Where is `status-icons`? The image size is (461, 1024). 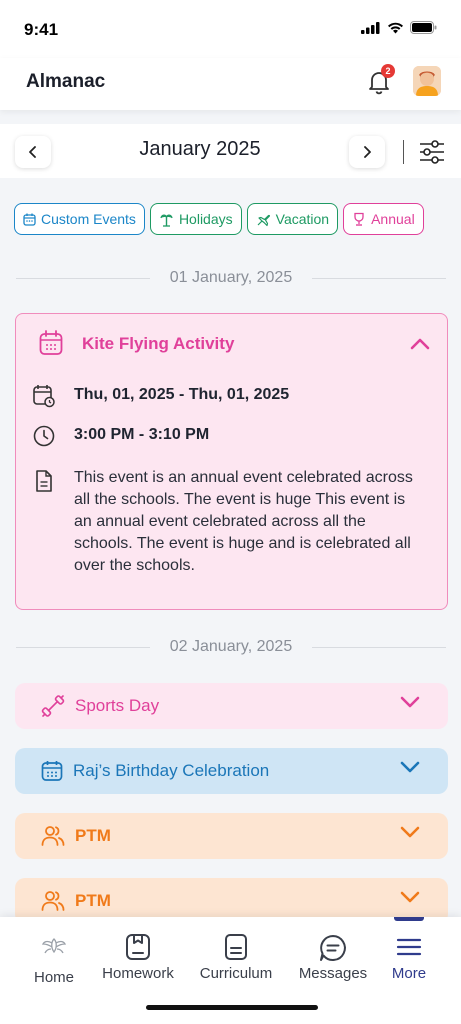 status-icons is located at coordinates (399, 27).